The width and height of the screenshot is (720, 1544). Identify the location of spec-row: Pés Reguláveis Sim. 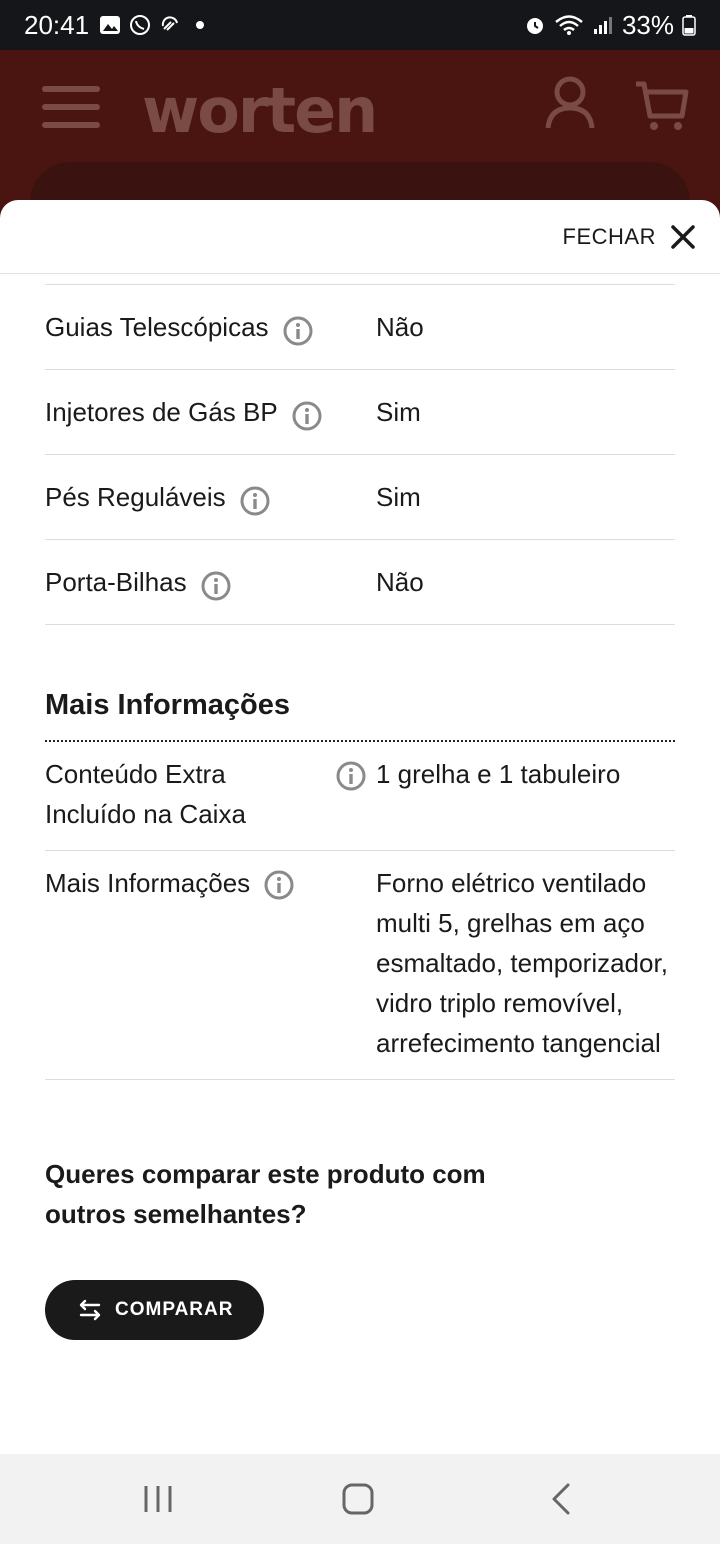
(360, 497).